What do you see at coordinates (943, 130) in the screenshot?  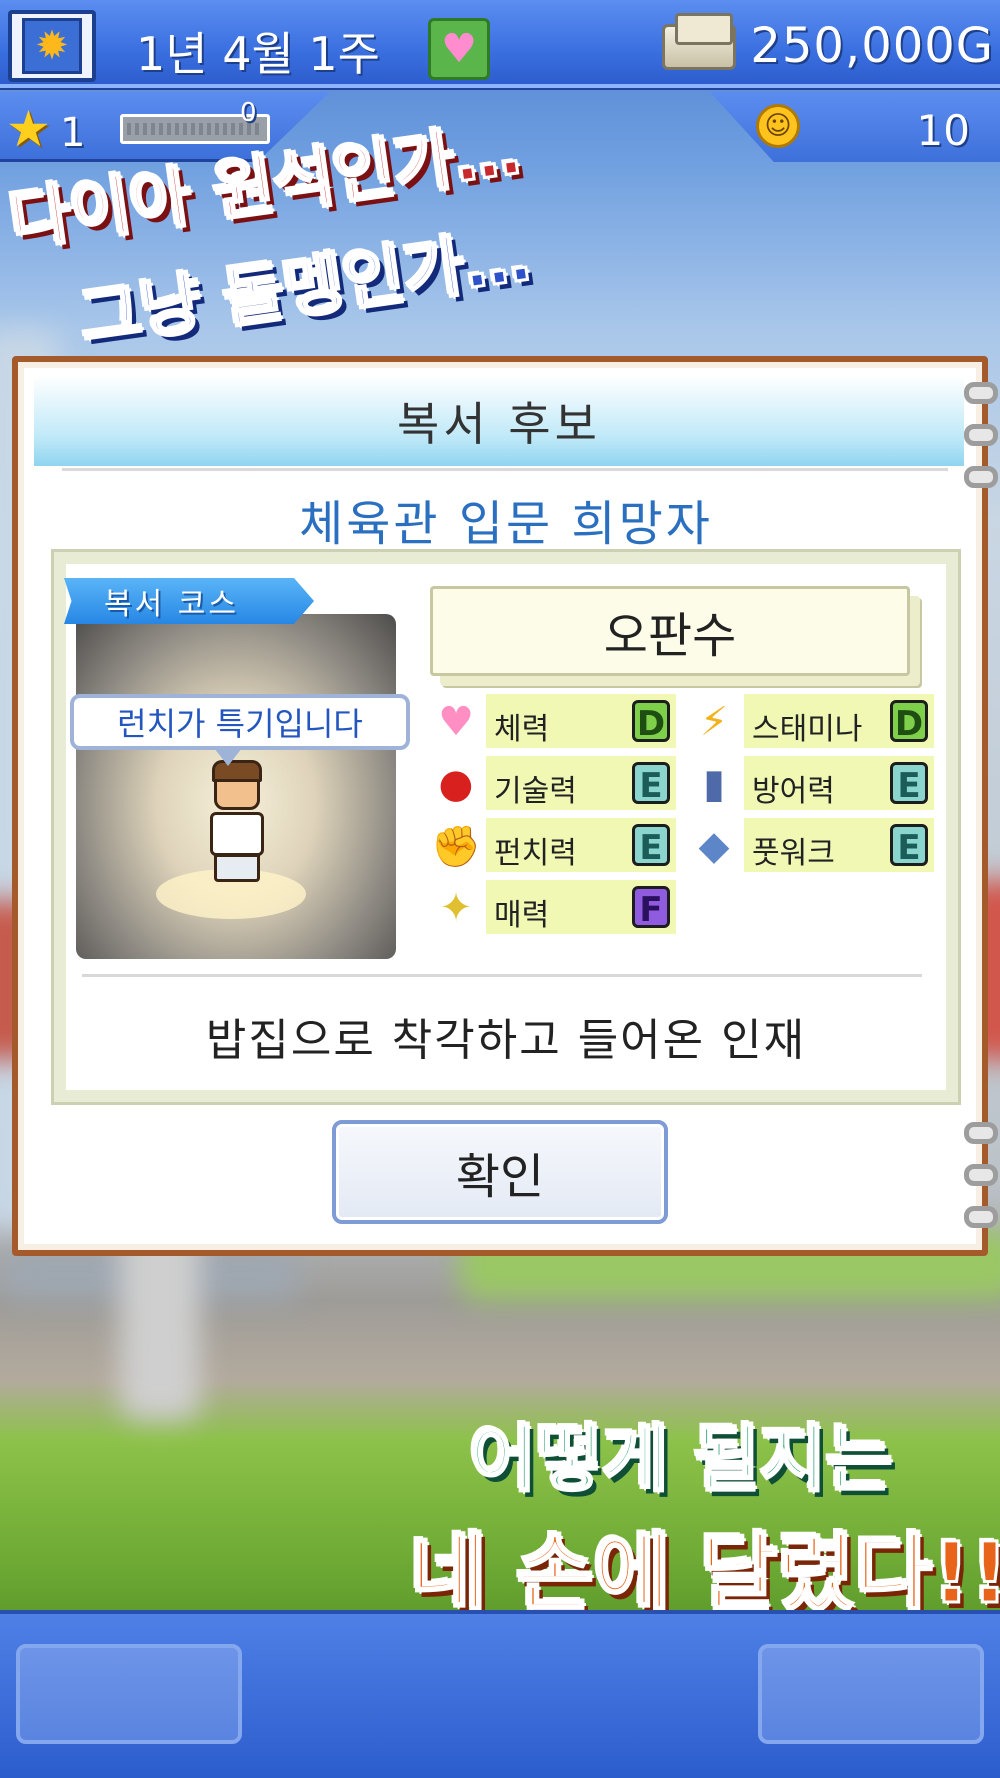 I see `happiness-count: 10` at bounding box center [943, 130].